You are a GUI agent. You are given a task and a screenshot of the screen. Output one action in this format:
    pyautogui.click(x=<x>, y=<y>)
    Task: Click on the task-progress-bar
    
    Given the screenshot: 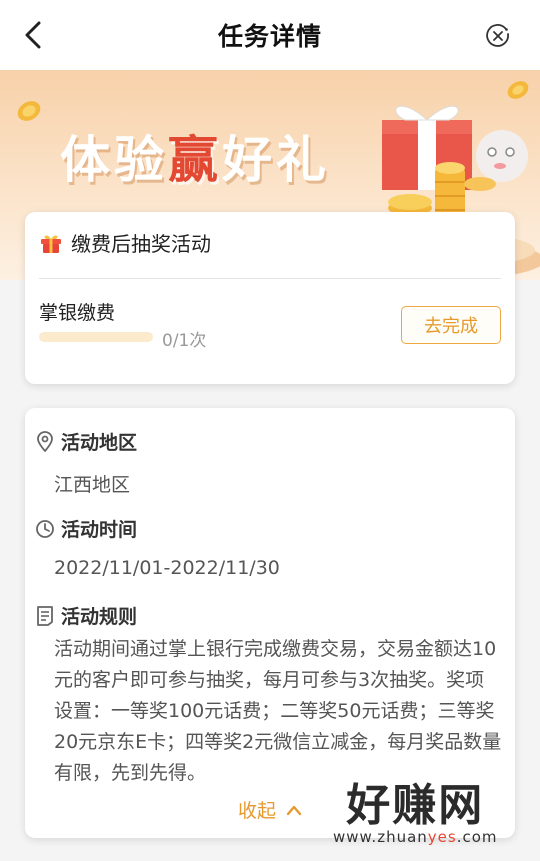 What is the action you would take?
    pyautogui.click(x=96, y=337)
    